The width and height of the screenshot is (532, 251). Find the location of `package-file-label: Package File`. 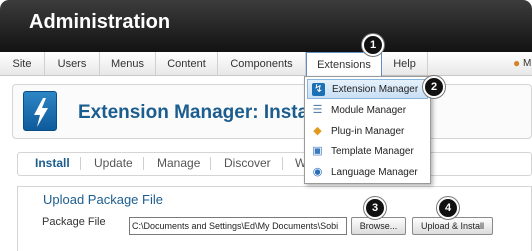

package-file-label: Package File is located at coordinates (74, 222).